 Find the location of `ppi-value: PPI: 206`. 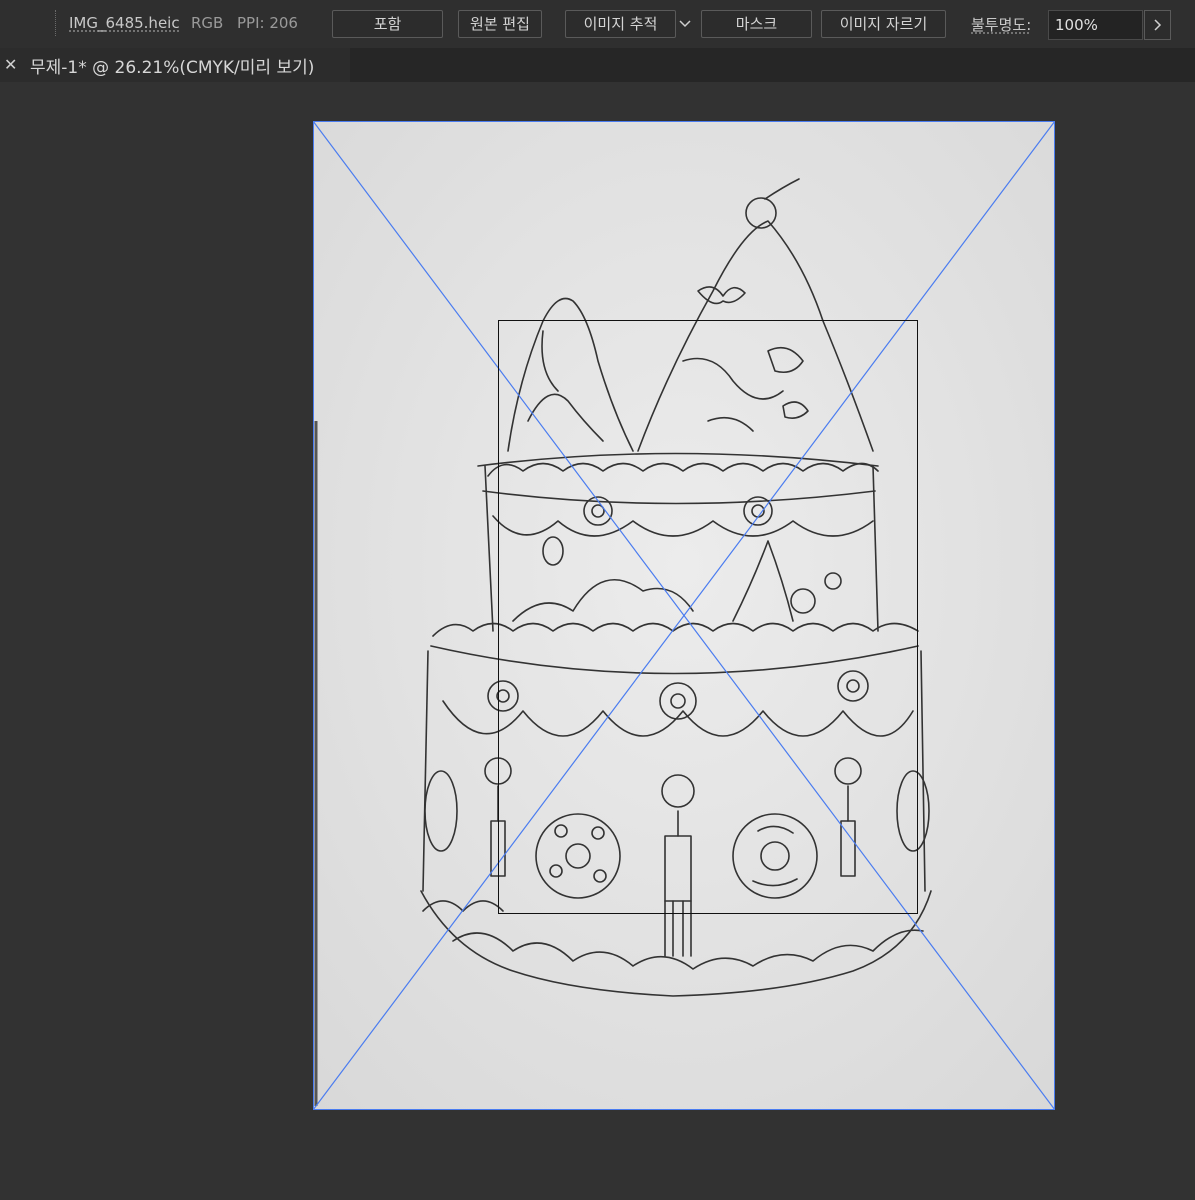

ppi-value: PPI: 206 is located at coordinates (267, 23).